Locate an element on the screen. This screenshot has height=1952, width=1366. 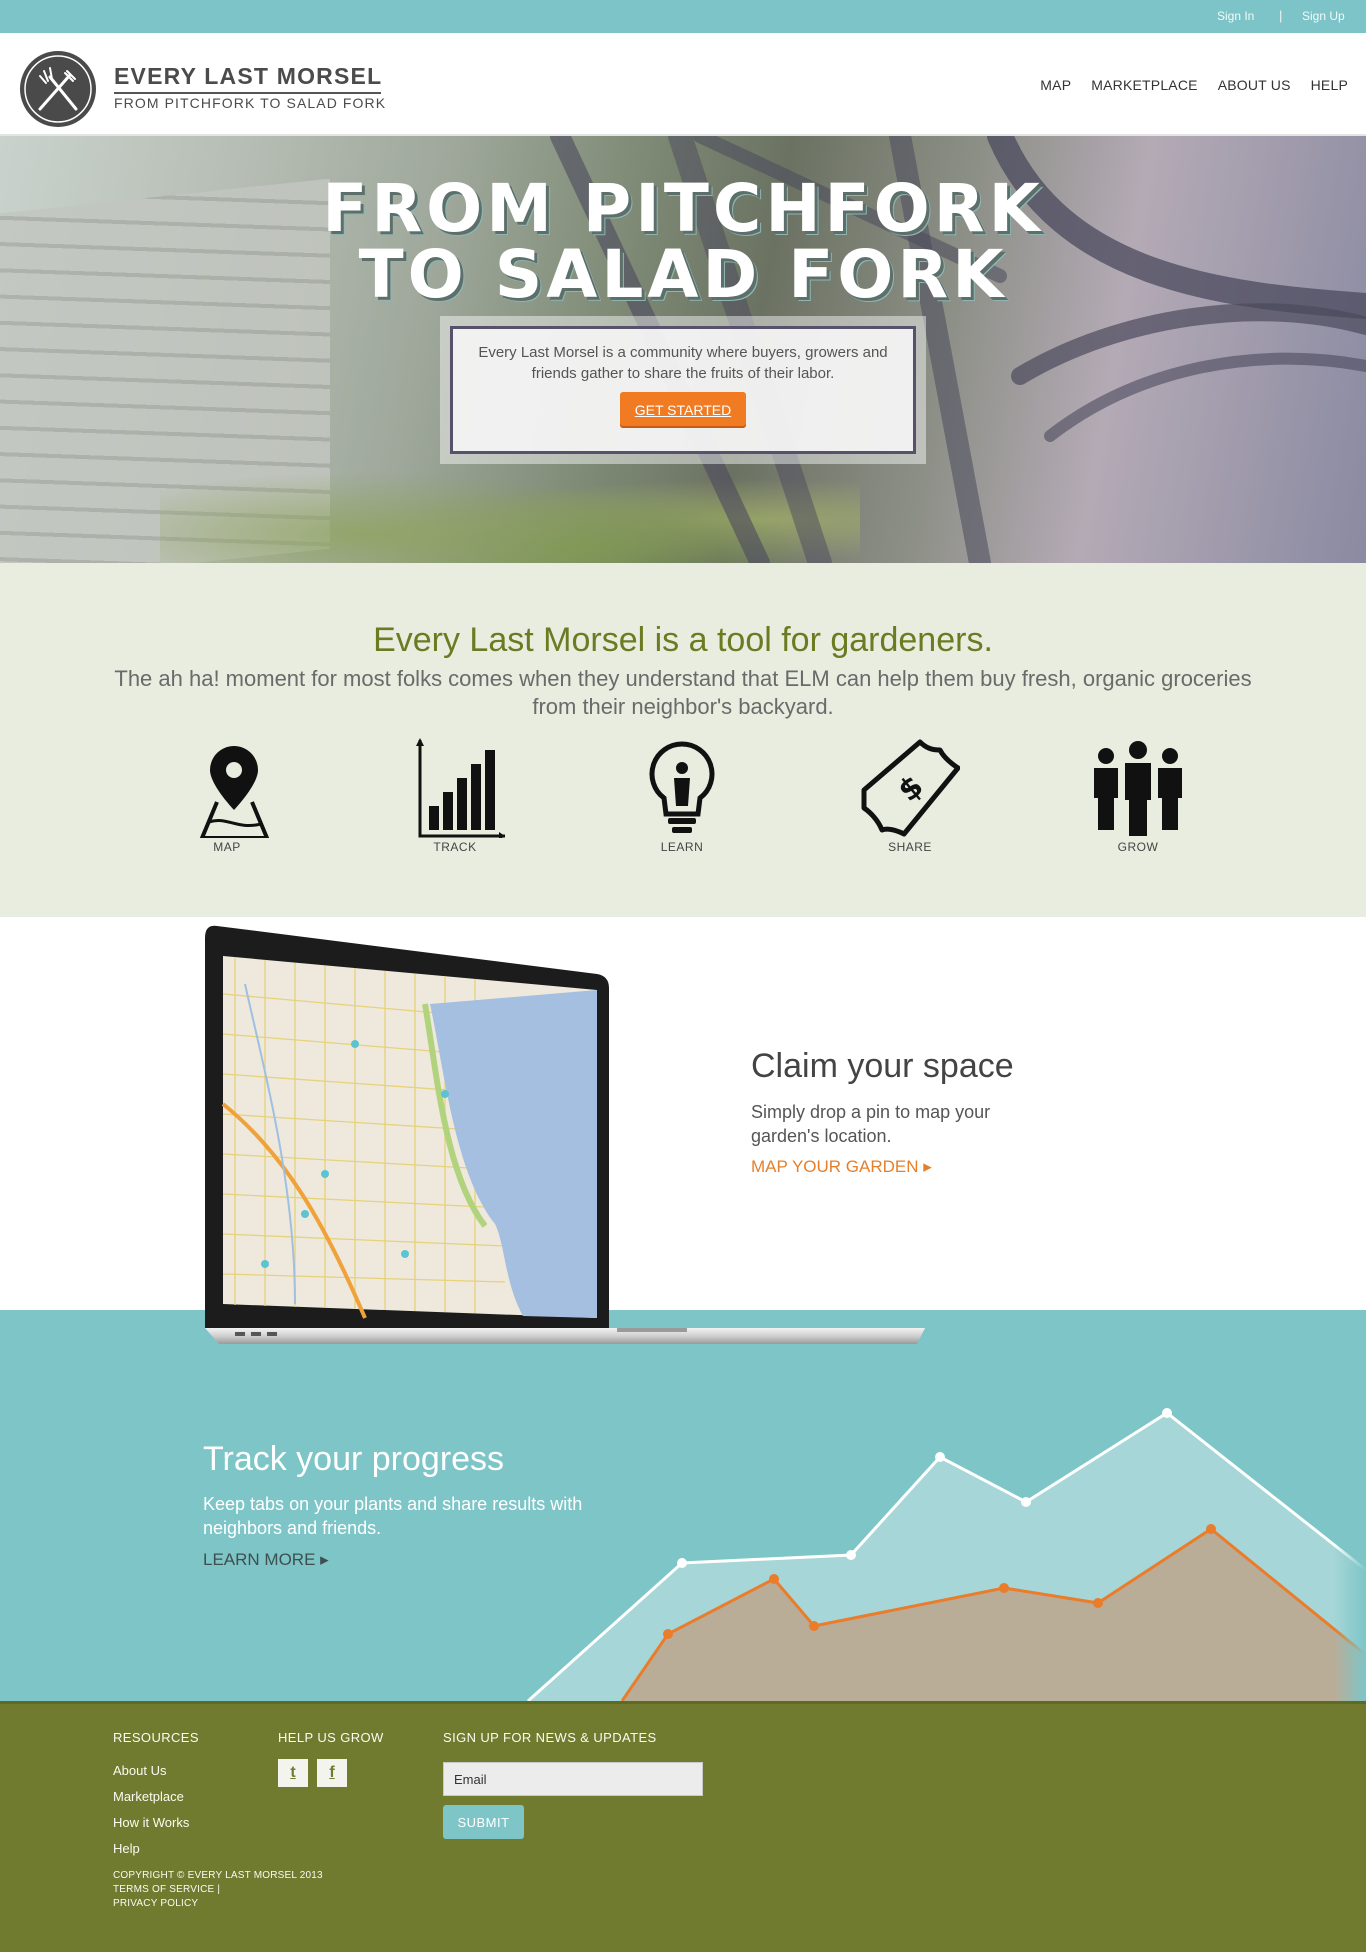
get-started-button: GET STARTED is located at coordinates (683, 410).